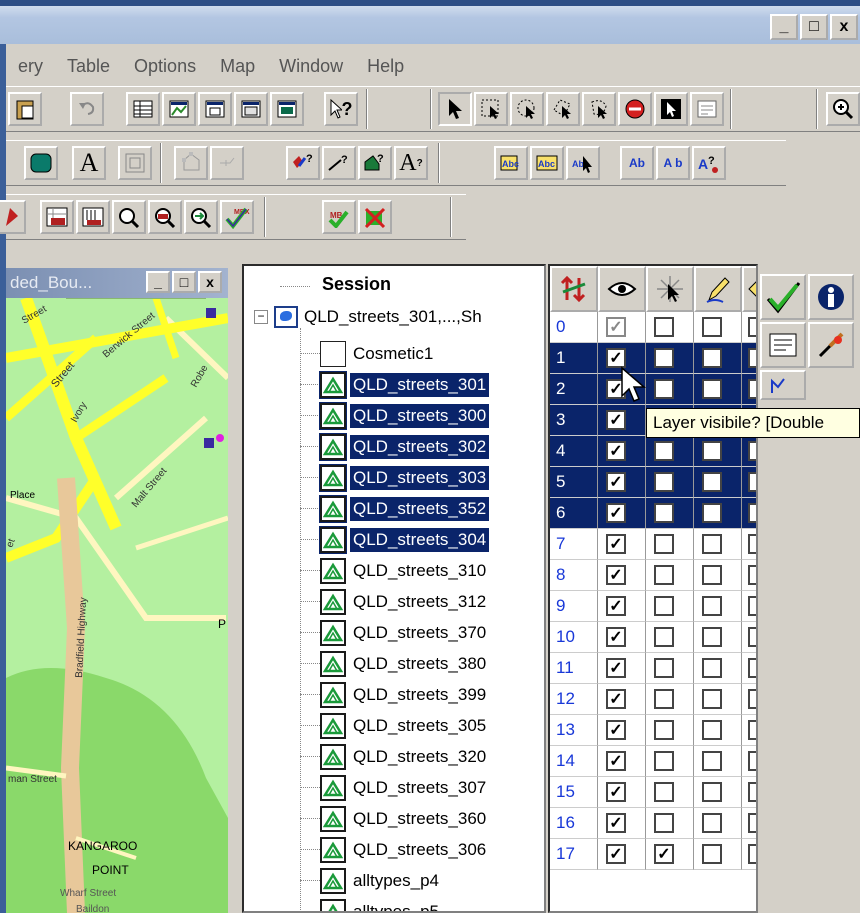 The image size is (860, 913). What do you see at coordinates (653, 668) in the screenshot?
I see `grid-row: 11 ✓` at bounding box center [653, 668].